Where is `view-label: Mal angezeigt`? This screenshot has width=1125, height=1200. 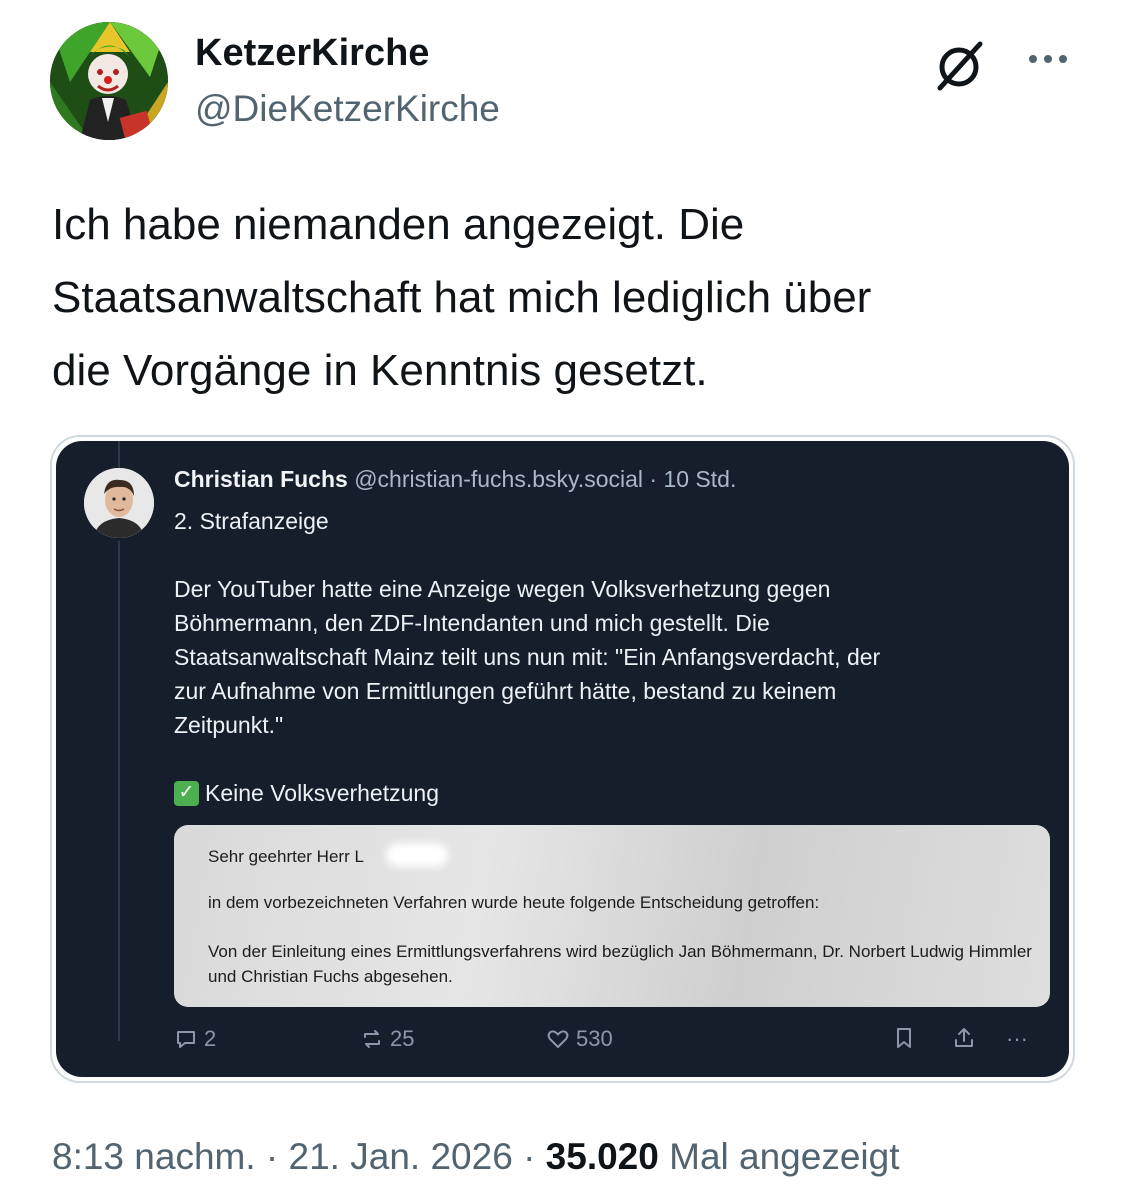
view-label: Mal angezeigt is located at coordinates (784, 1156).